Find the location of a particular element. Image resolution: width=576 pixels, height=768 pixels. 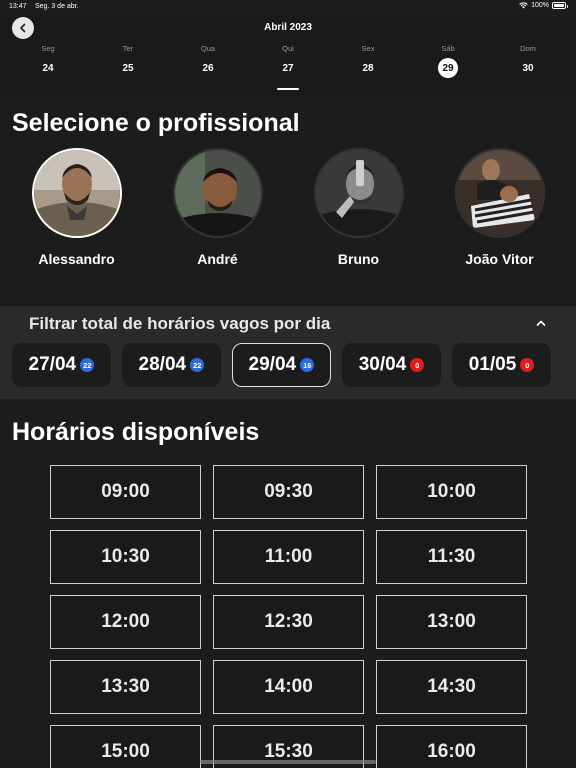

day-name: Sex is located at coordinates (368, 48).